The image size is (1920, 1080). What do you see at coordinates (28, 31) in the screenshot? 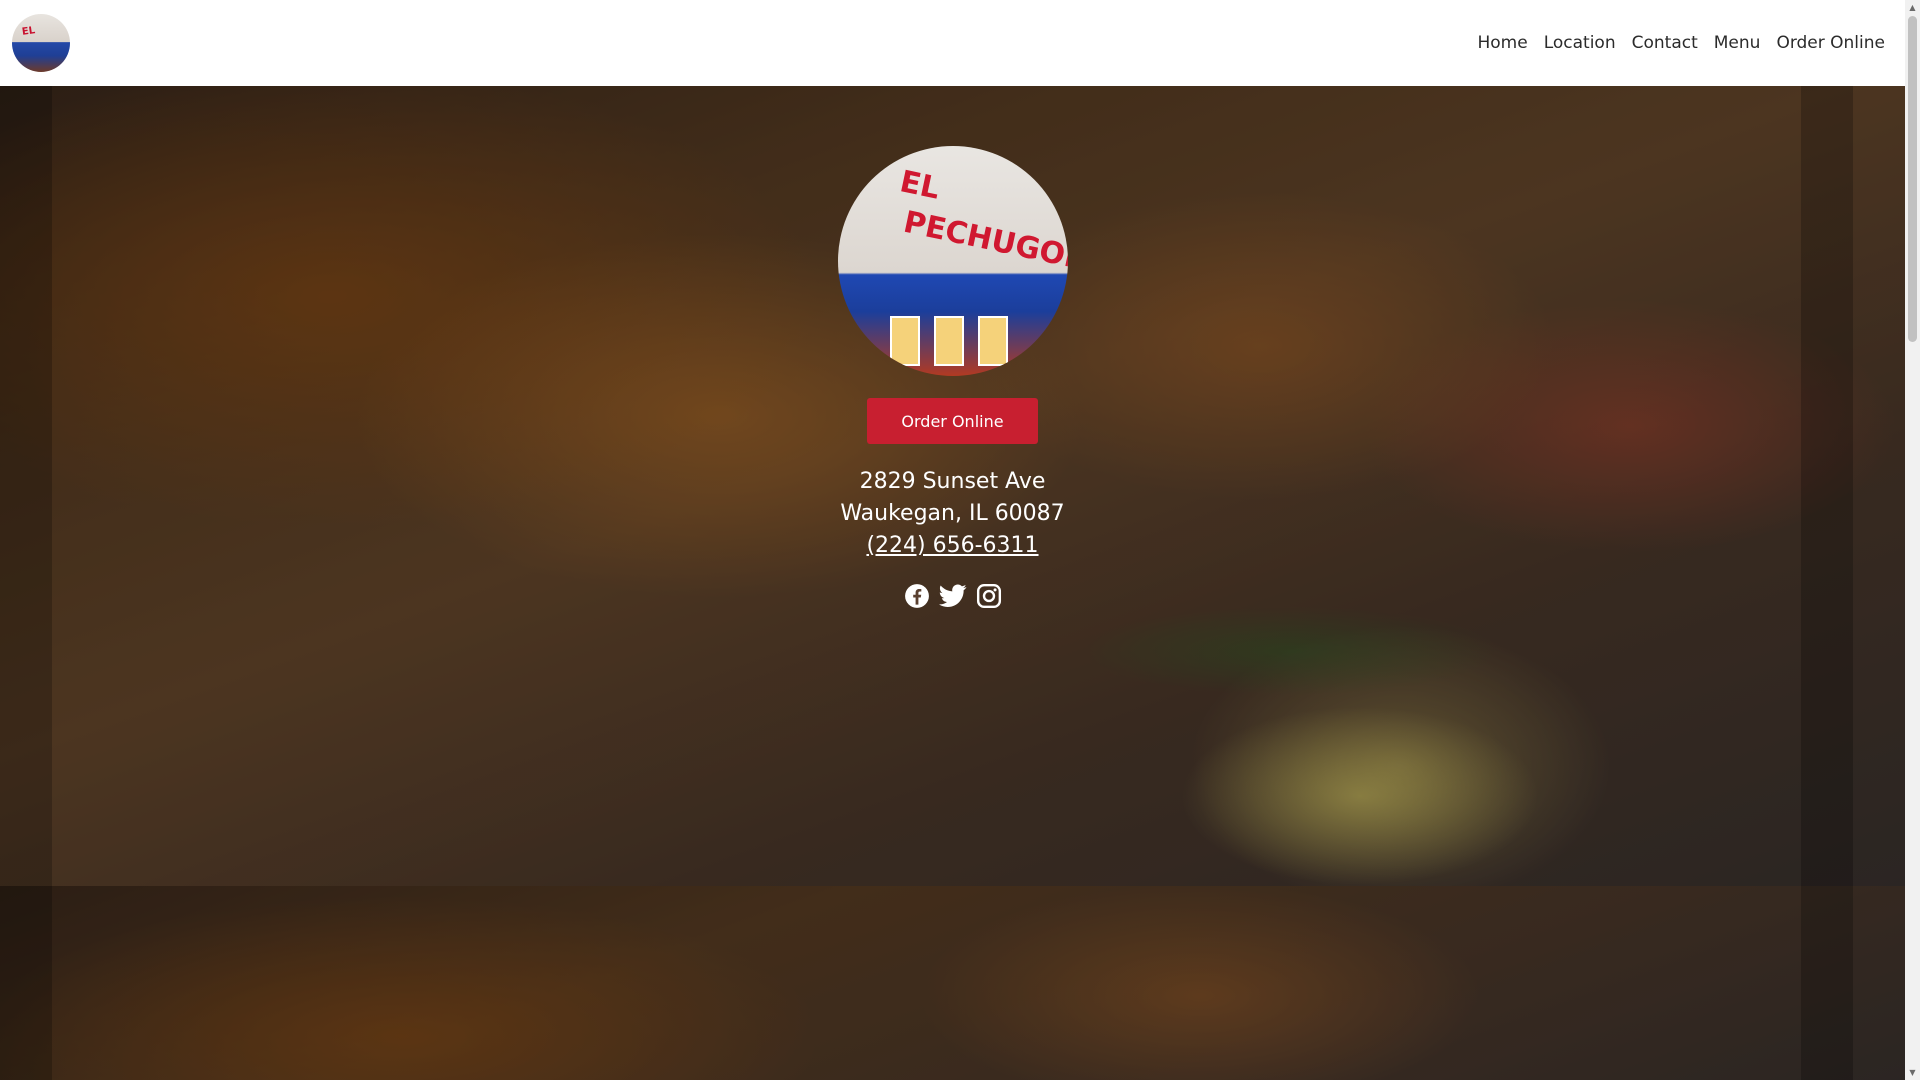
I see `site-logo-mark: EL` at bounding box center [28, 31].